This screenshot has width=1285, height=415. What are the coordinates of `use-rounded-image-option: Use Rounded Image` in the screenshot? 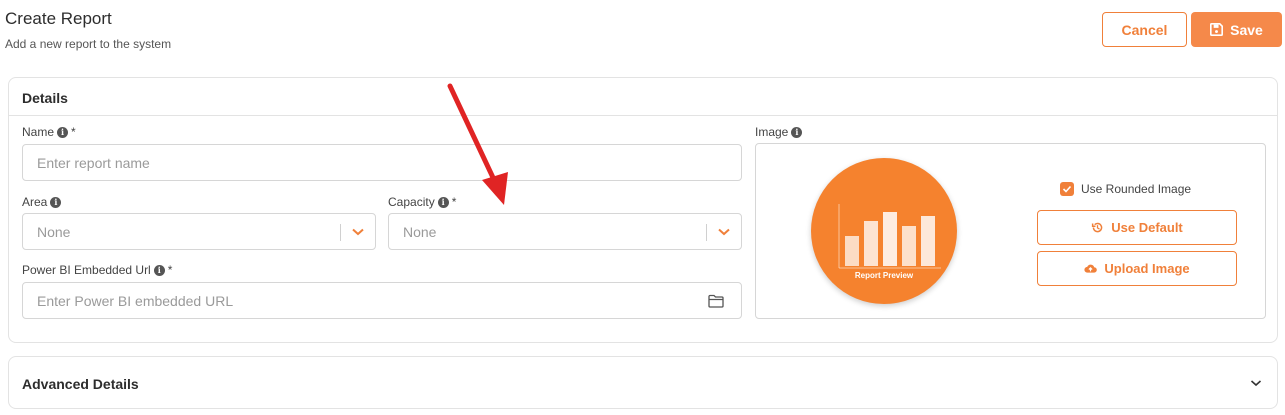 It's located at (1125, 189).